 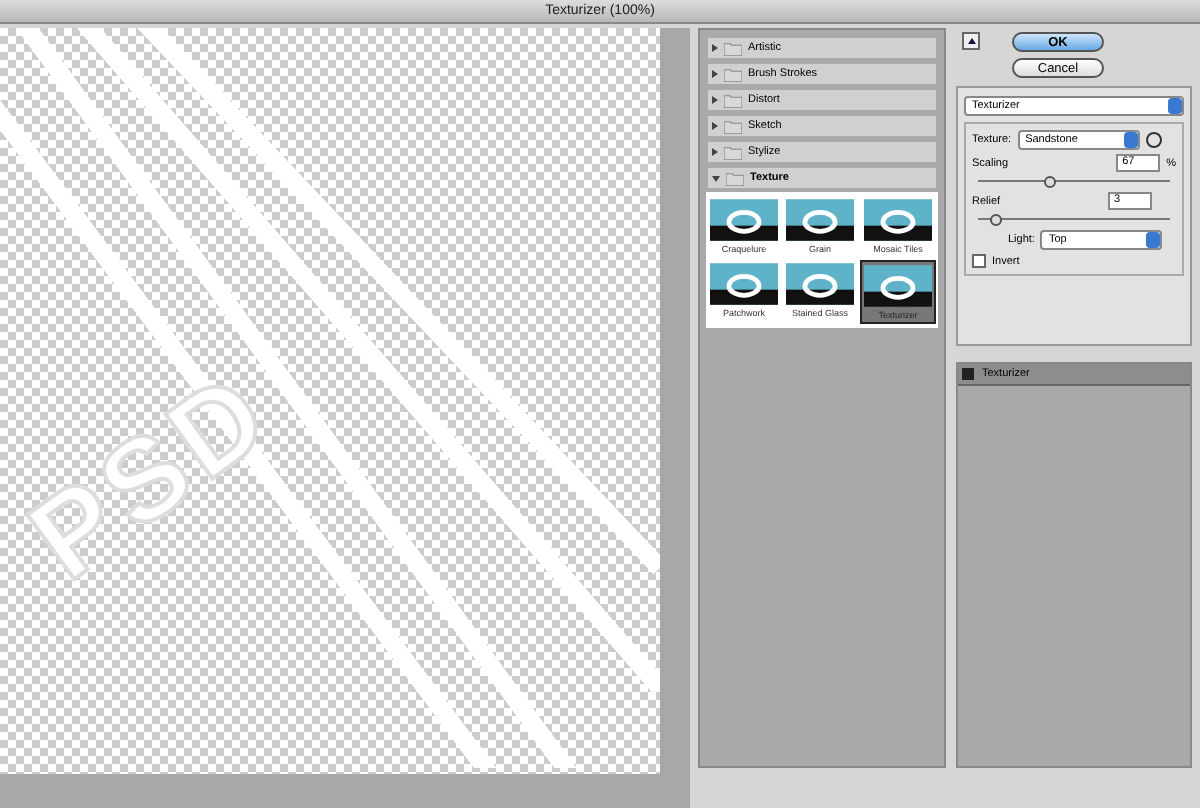 What do you see at coordinates (995, 220) in the screenshot?
I see `relief-slider` at bounding box center [995, 220].